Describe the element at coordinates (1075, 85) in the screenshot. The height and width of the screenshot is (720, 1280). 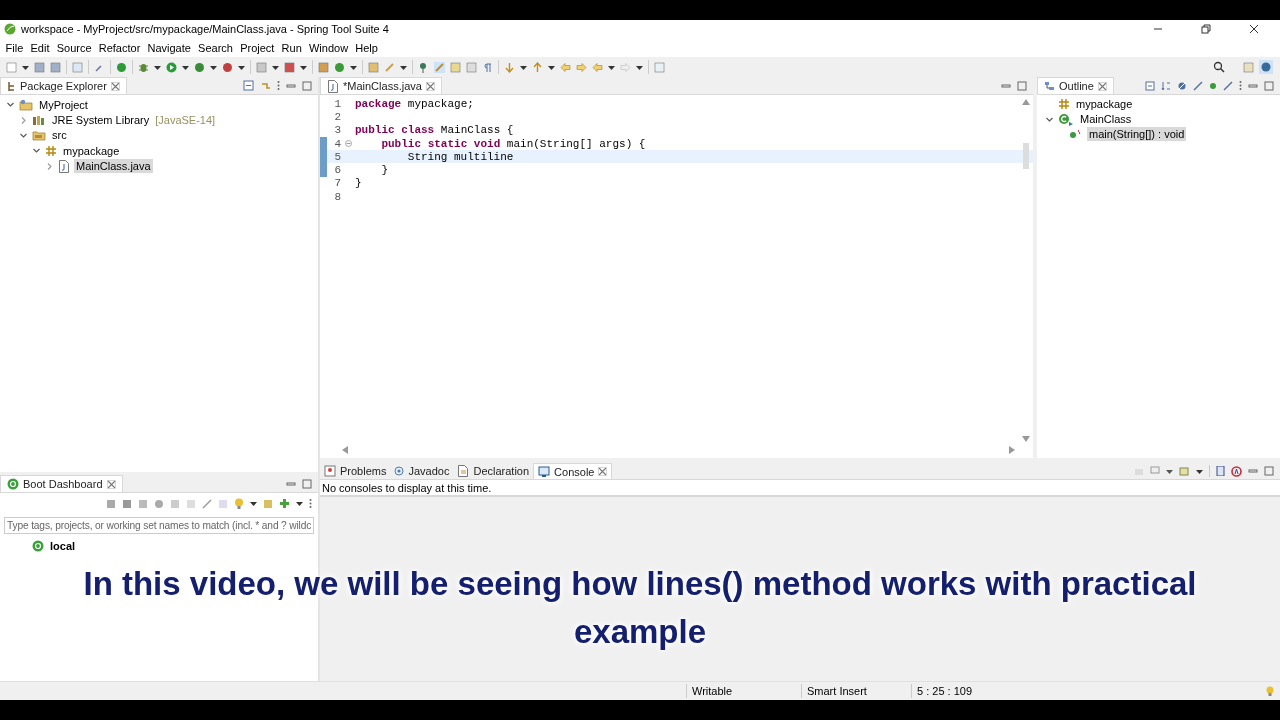
I see `view-tab: Outline` at that location.